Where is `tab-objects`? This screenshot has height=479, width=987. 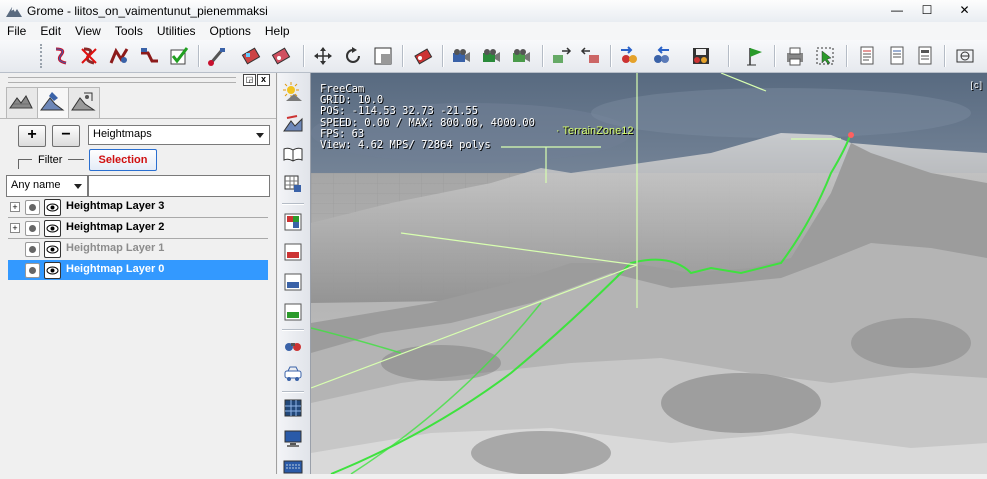
tab-objects is located at coordinates (84, 102).